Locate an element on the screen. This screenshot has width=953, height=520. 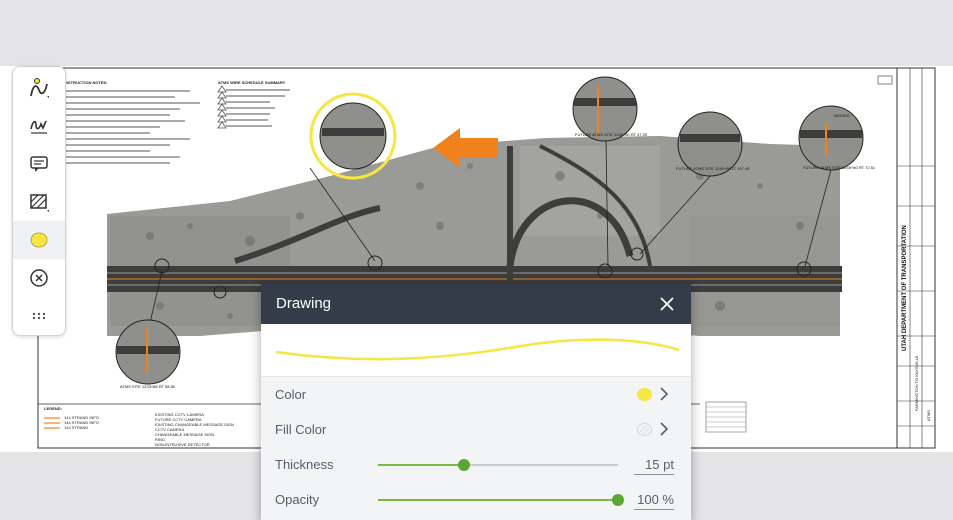
comment-tool-button is located at coordinates (39, 164).